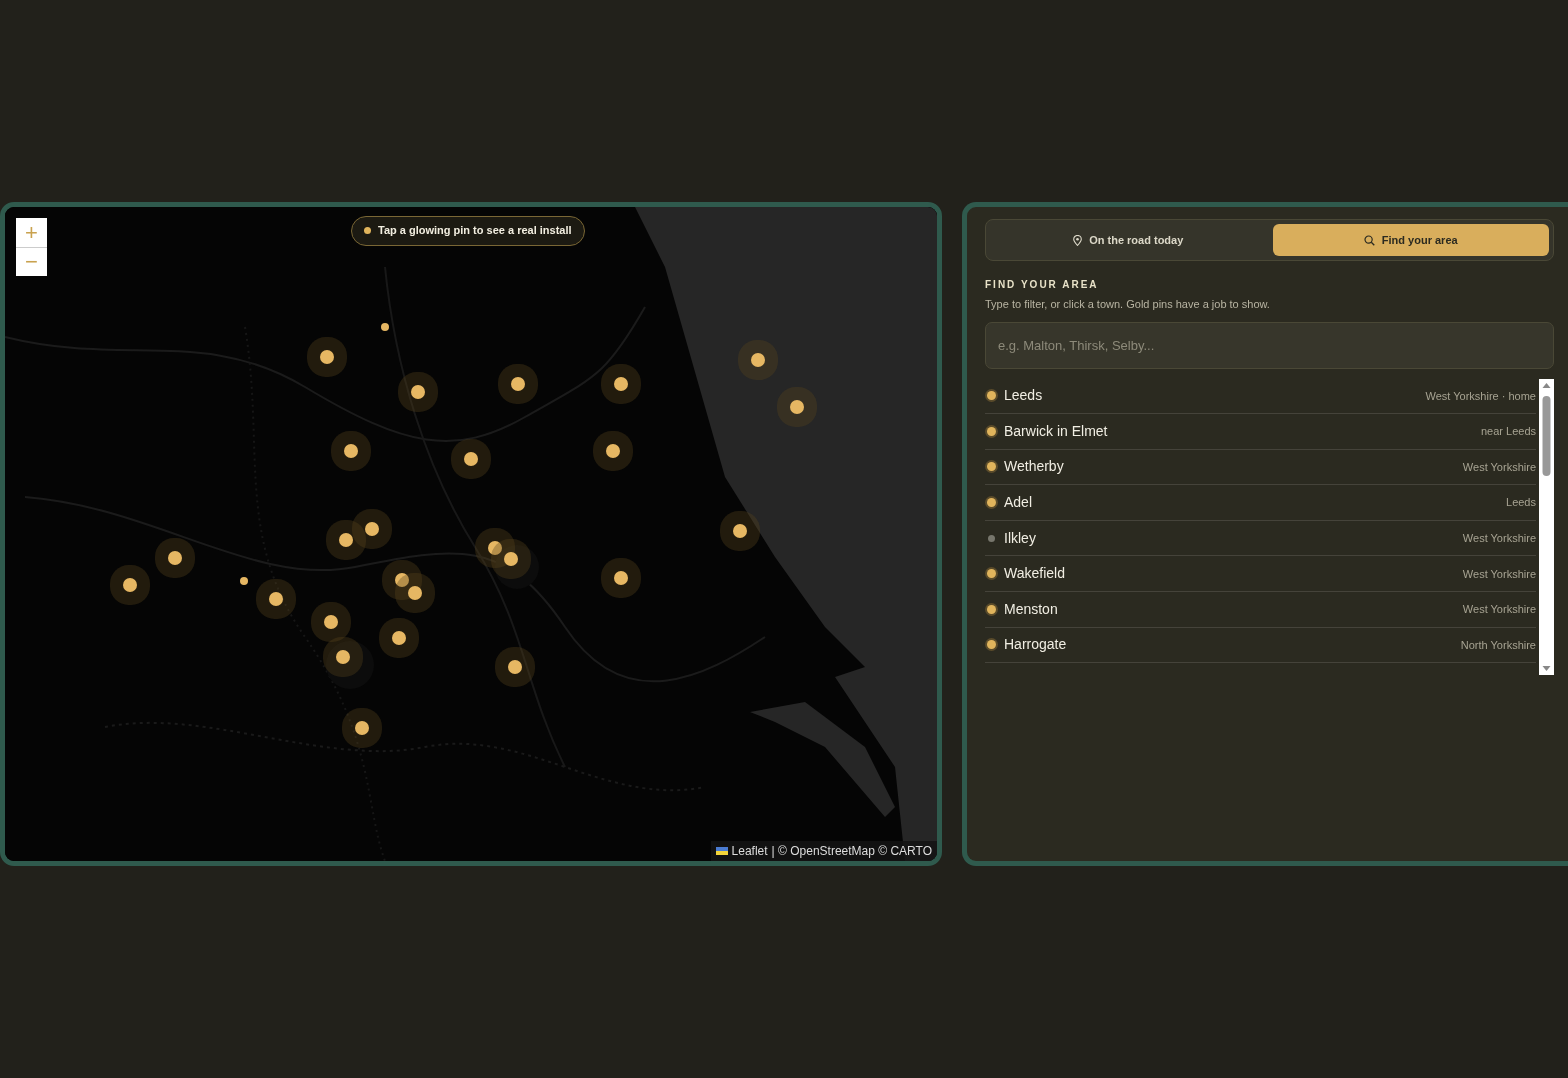 This screenshot has height=1078, width=1568. What do you see at coordinates (1034, 467) in the screenshot?
I see `town-name: Wetherby` at bounding box center [1034, 467].